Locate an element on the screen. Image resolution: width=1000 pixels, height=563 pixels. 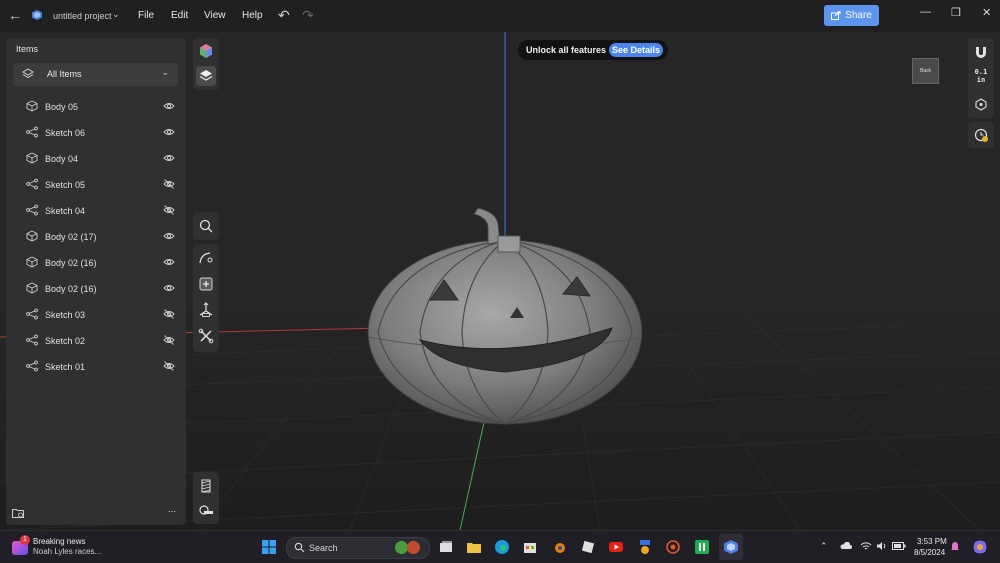
target-app-icon is located at coordinates (673, 547).